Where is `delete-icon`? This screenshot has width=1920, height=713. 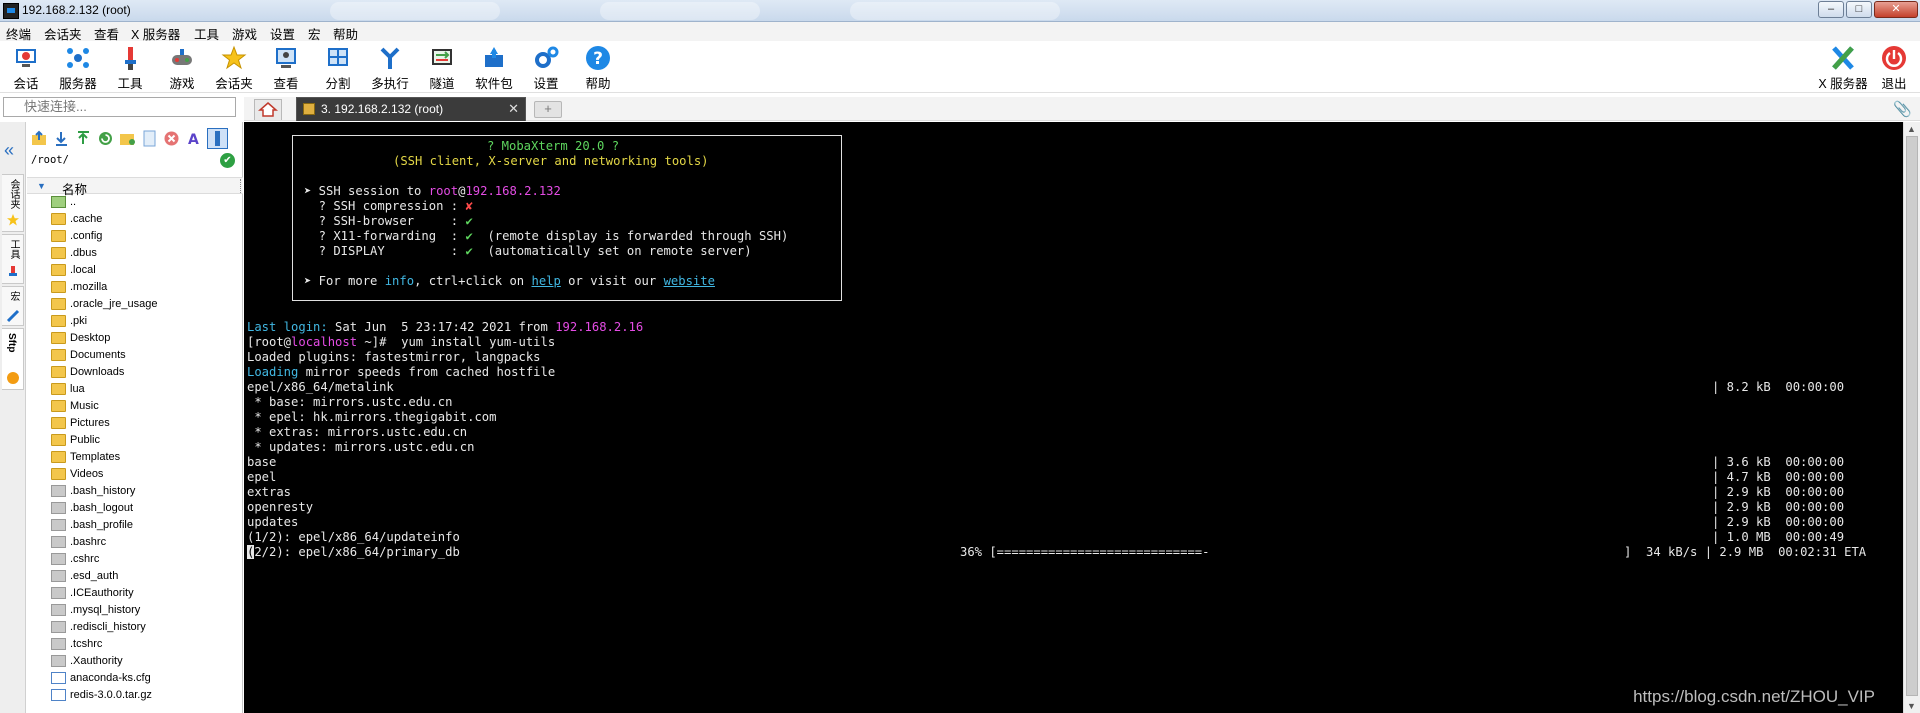
delete-icon is located at coordinates (171, 138).